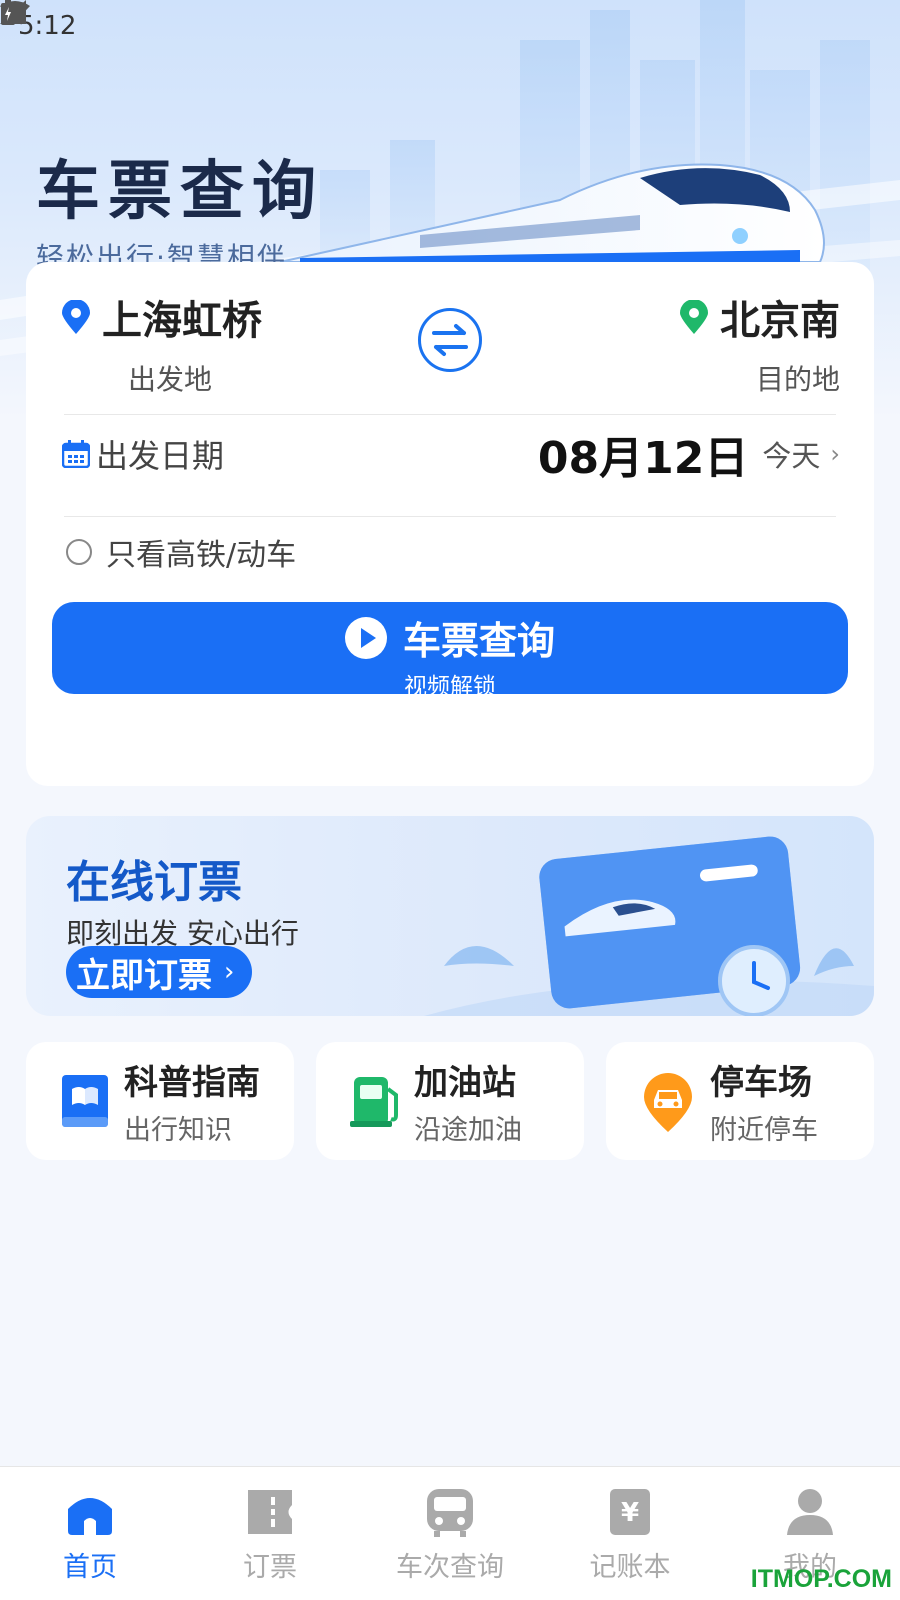 Image resolution: width=900 pixels, height=1600 pixels. What do you see at coordinates (201, 555) in the screenshot?
I see `filter-label: 只看高铁/动车` at bounding box center [201, 555].